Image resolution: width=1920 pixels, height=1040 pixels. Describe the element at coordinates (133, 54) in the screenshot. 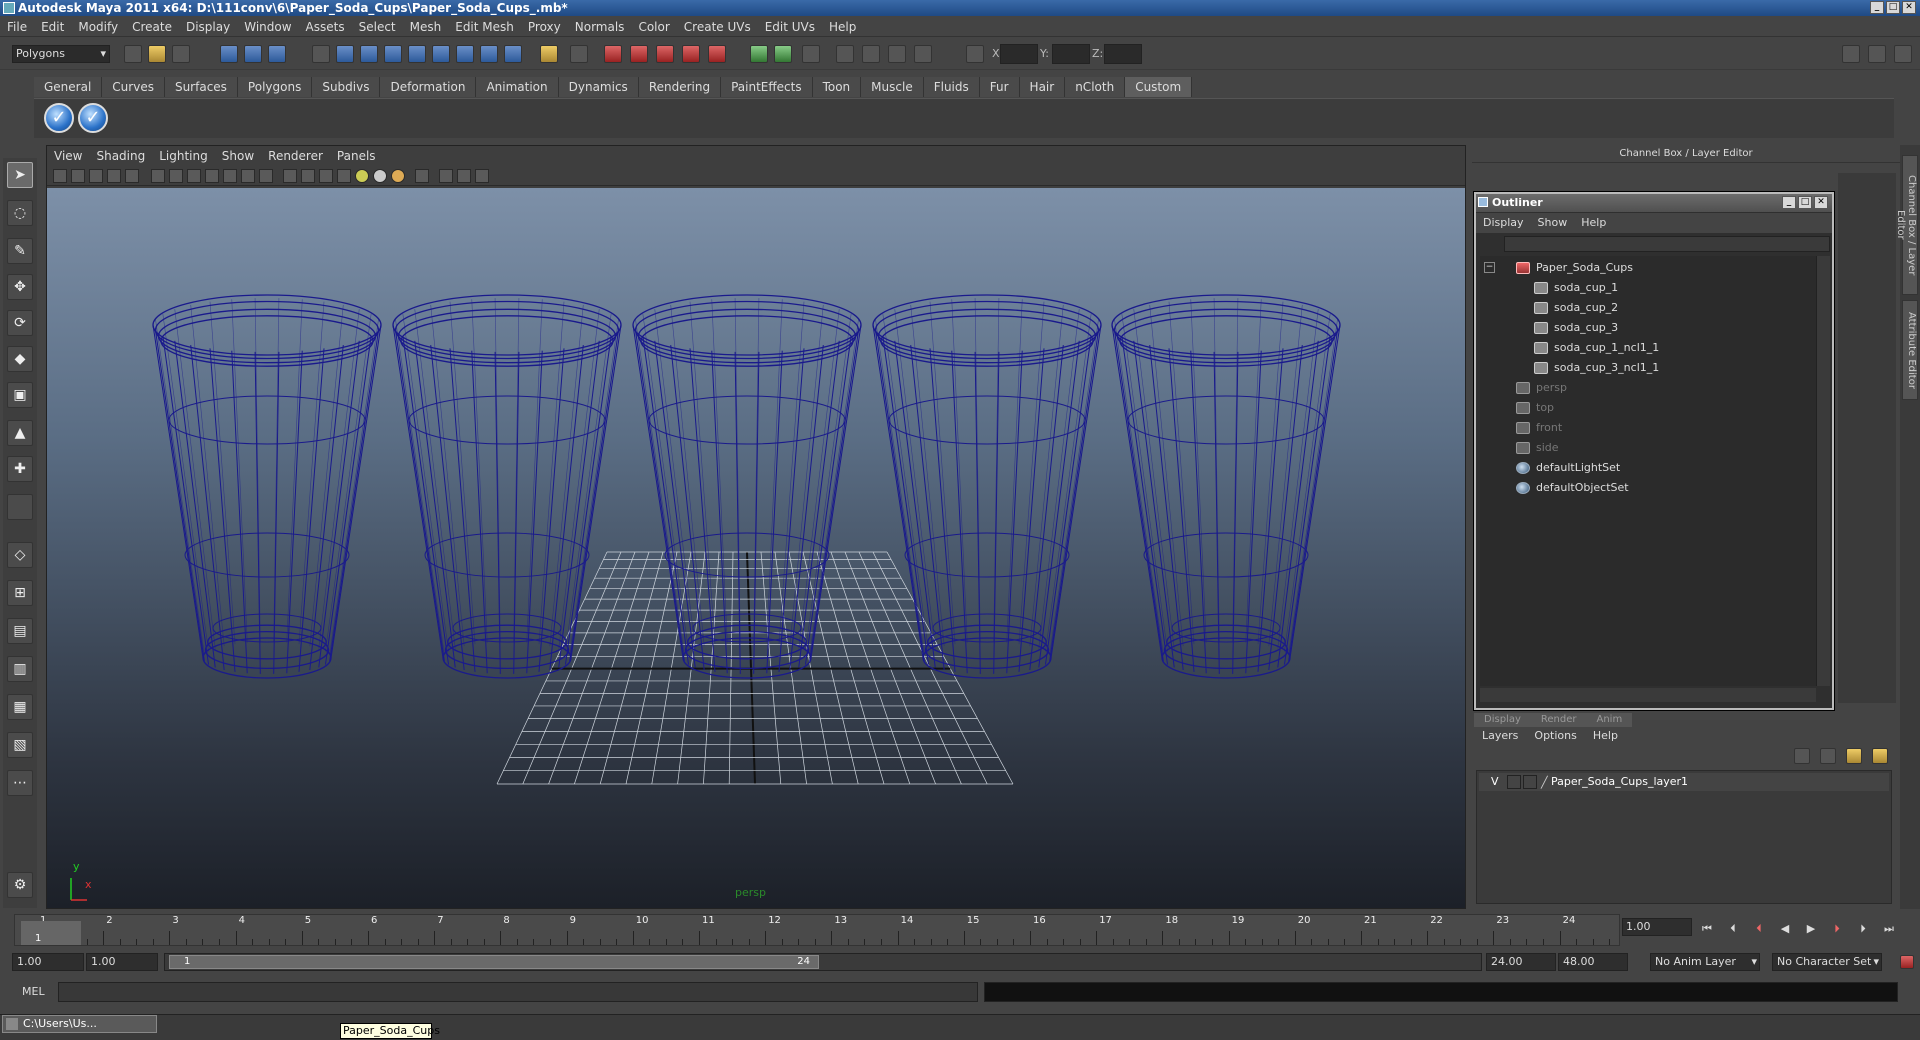

I see `new-scene-icon` at that location.